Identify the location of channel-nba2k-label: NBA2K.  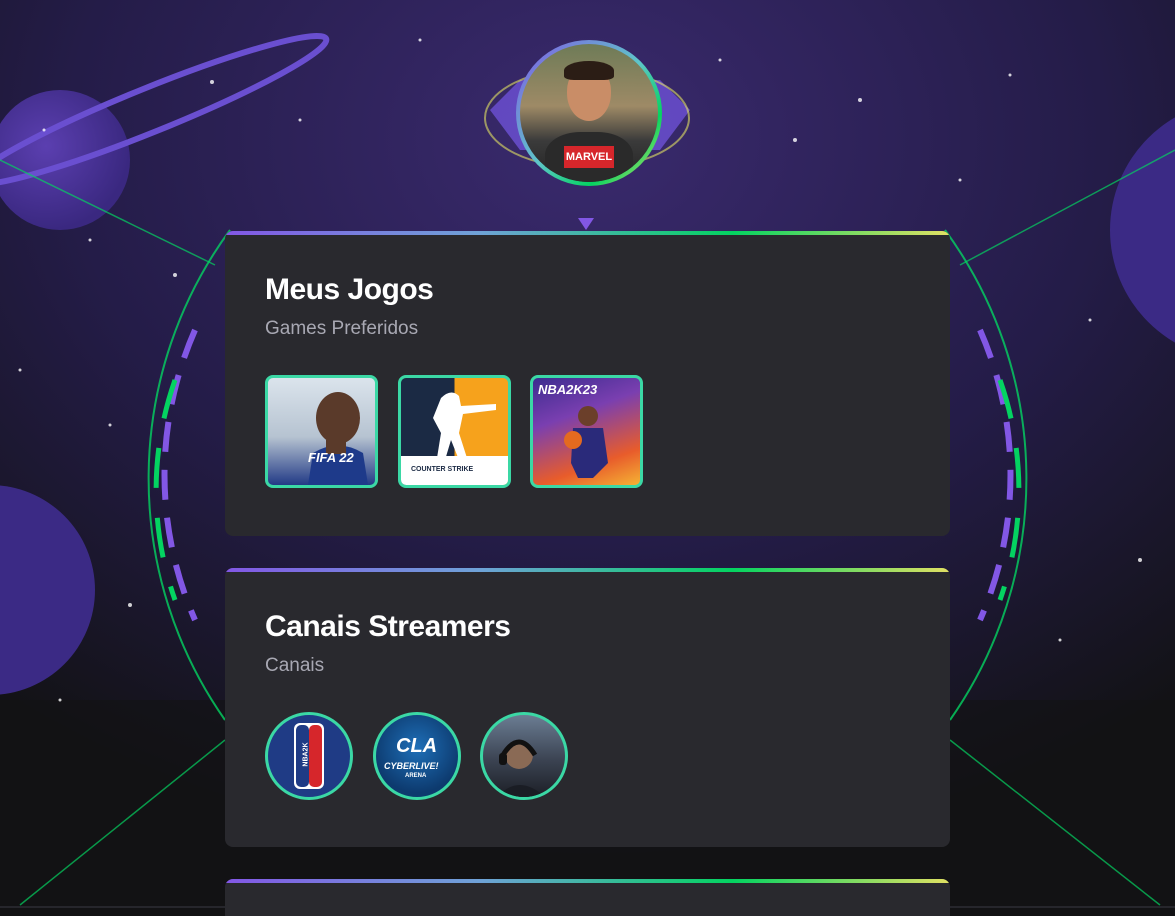
(306, 754).